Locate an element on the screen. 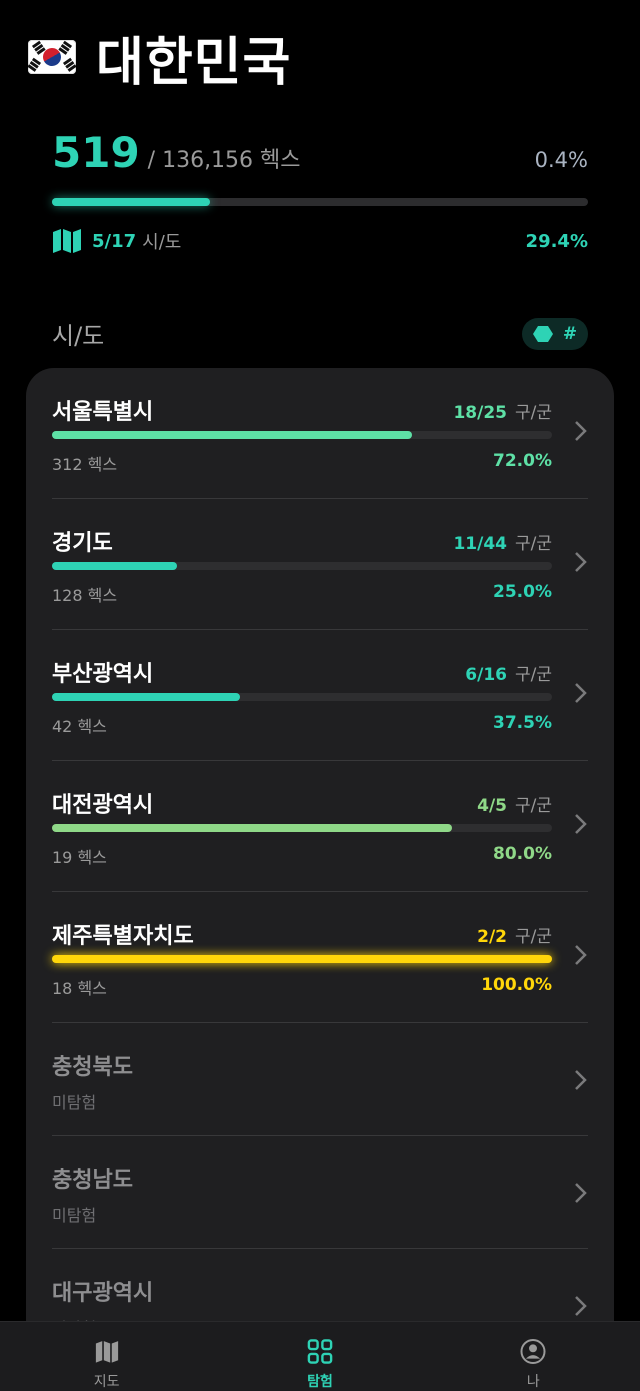 This screenshot has height=1391, width=640. region-hex-count: 42 헥스 is located at coordinates (79, 726).